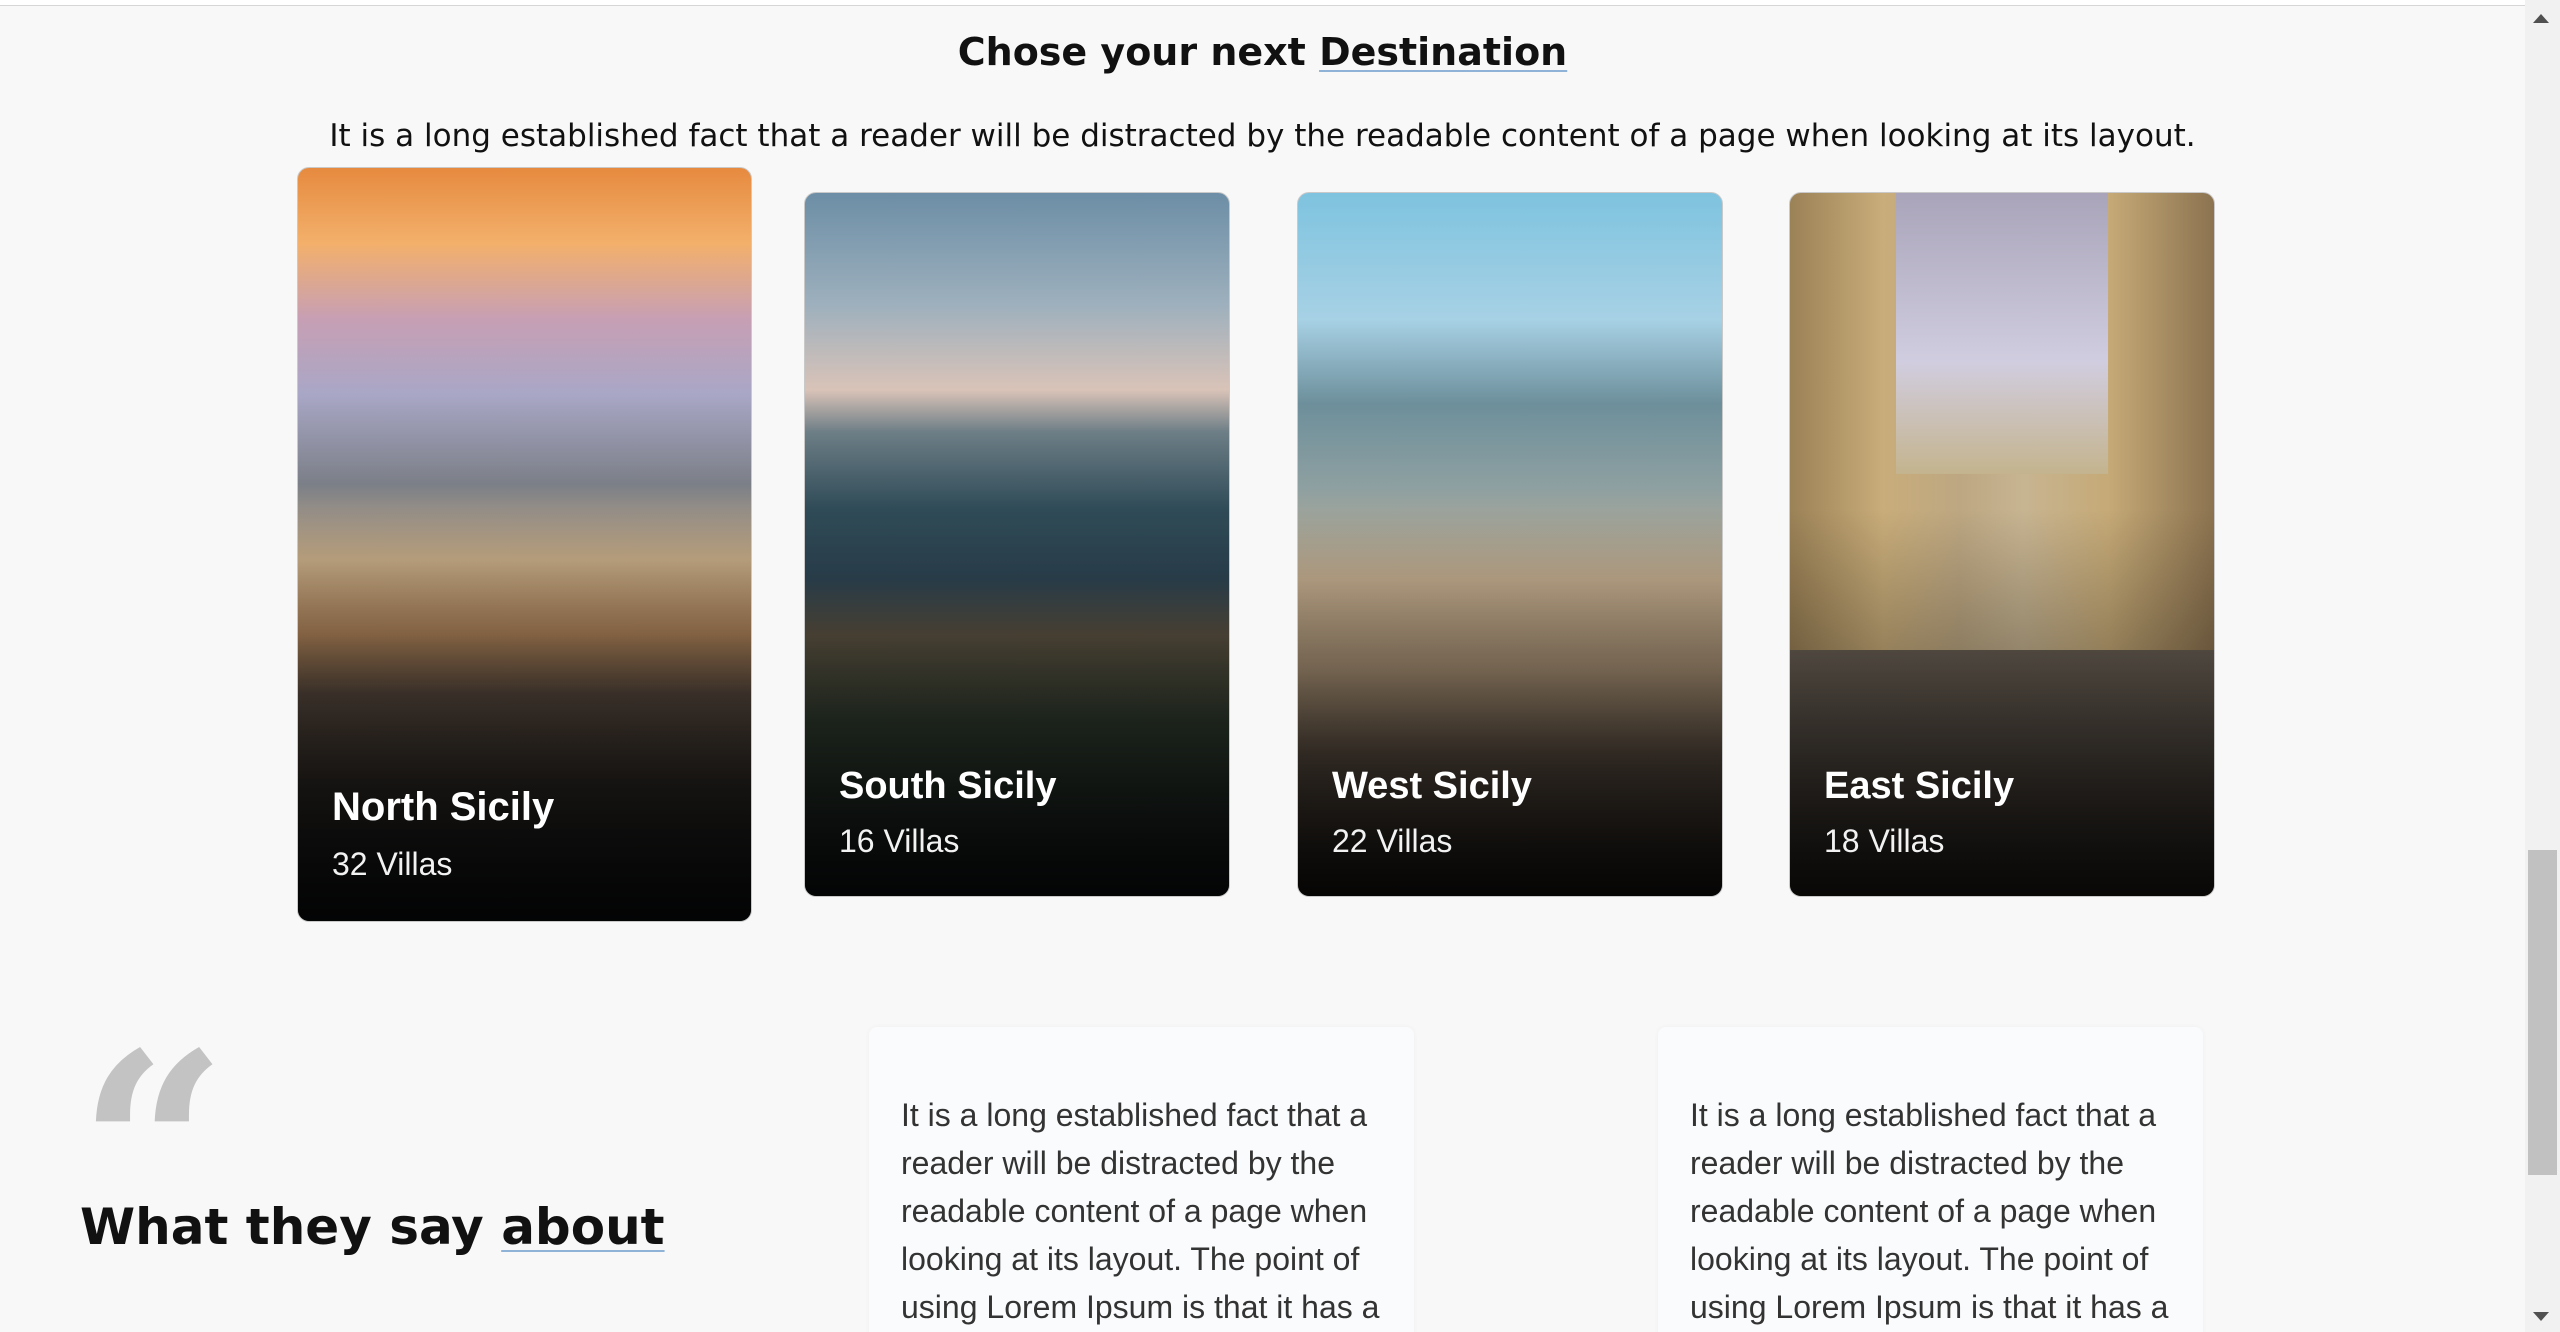 This screenshot has height=1332, width=2560. Describe the element at coordinates (1443, 52) in the screenshot. I see `destinations-title-link: Destination` at that location.